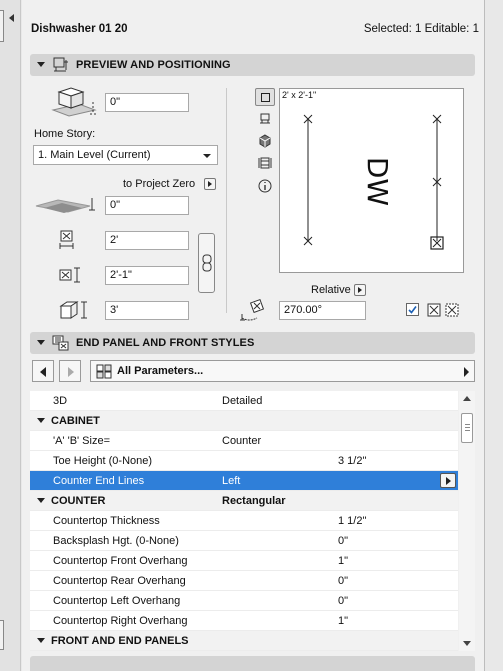  I want to click on parameter-group-row: CABINET, so click(244, 421).